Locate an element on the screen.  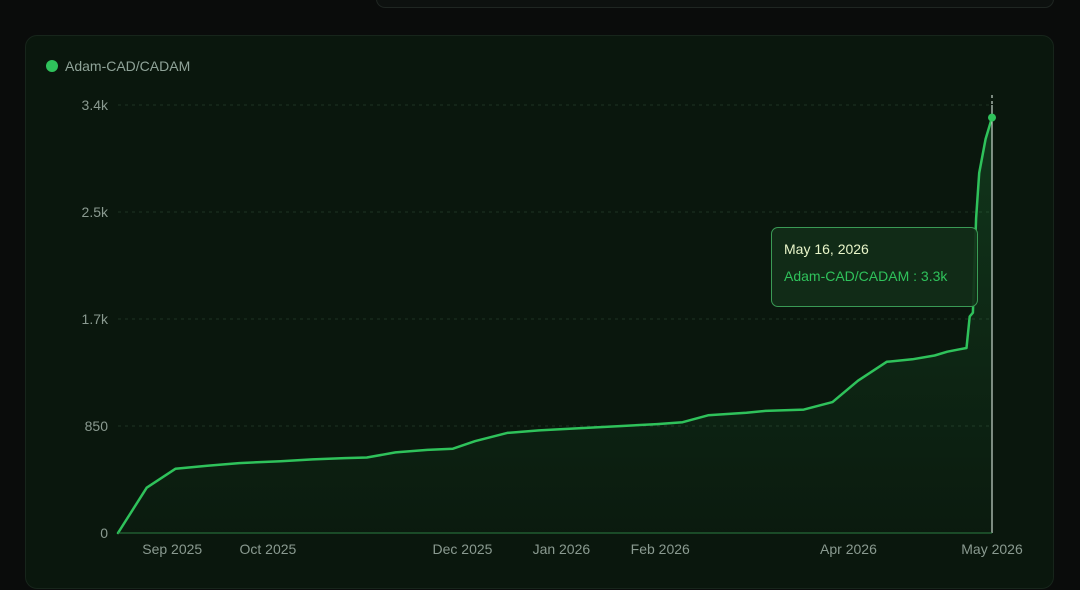
x-tick-label: Feb 2026 is located at coordinates (660, 549).